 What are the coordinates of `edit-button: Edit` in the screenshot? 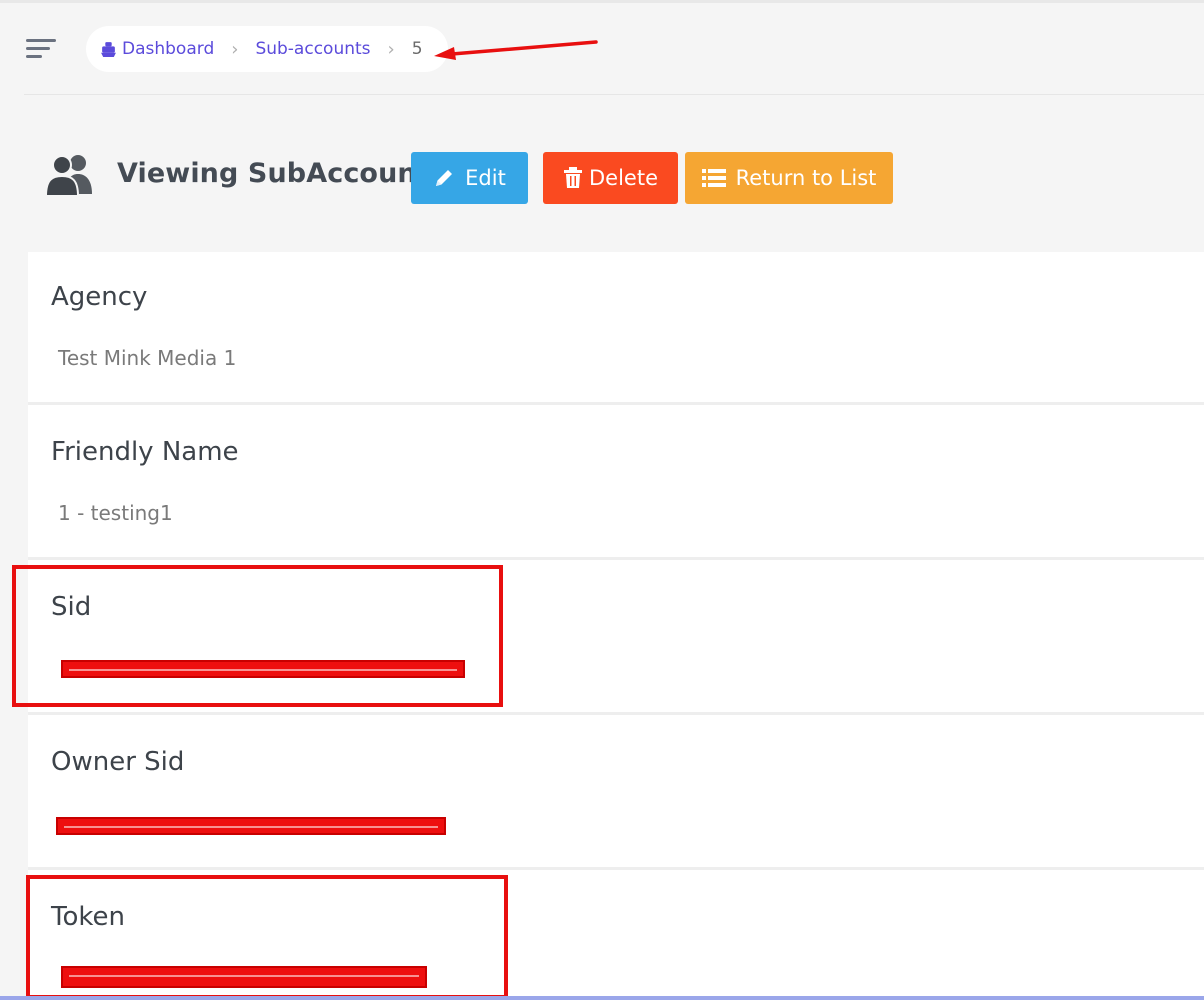 It's located at (469, 178).